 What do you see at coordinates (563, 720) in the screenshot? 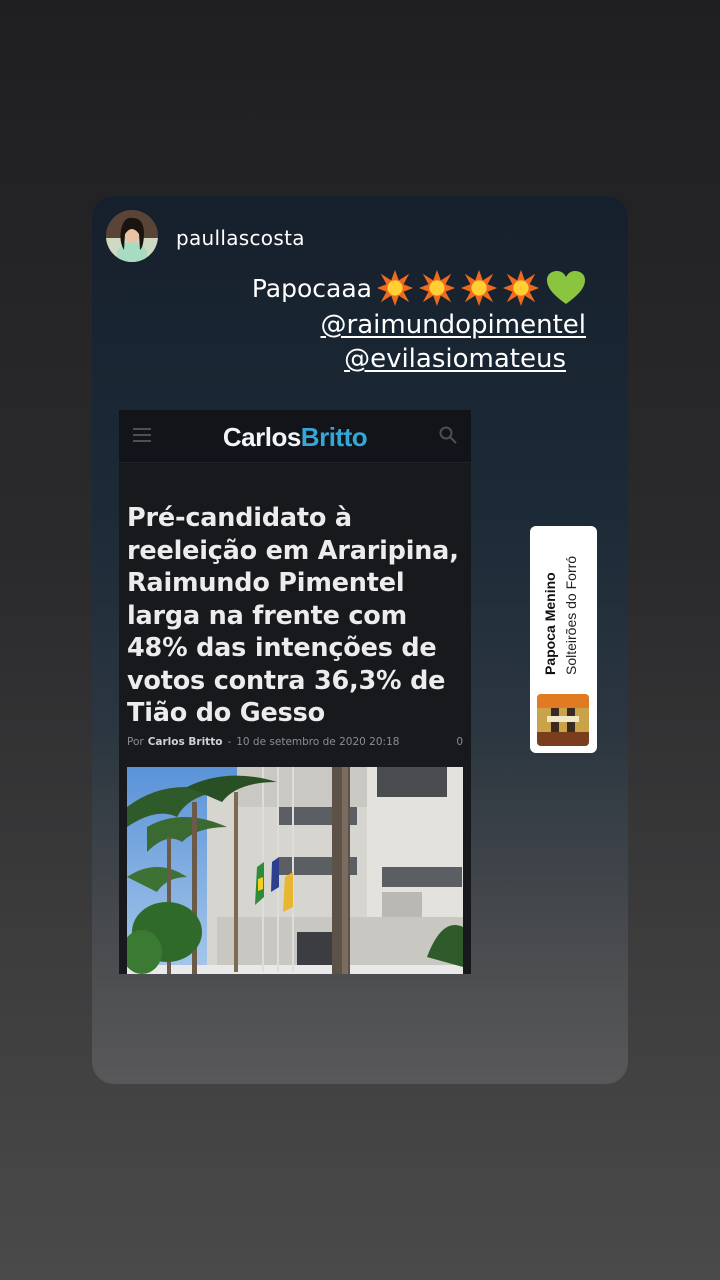
I see `album-art-icon` at bounding box center [563, 720].